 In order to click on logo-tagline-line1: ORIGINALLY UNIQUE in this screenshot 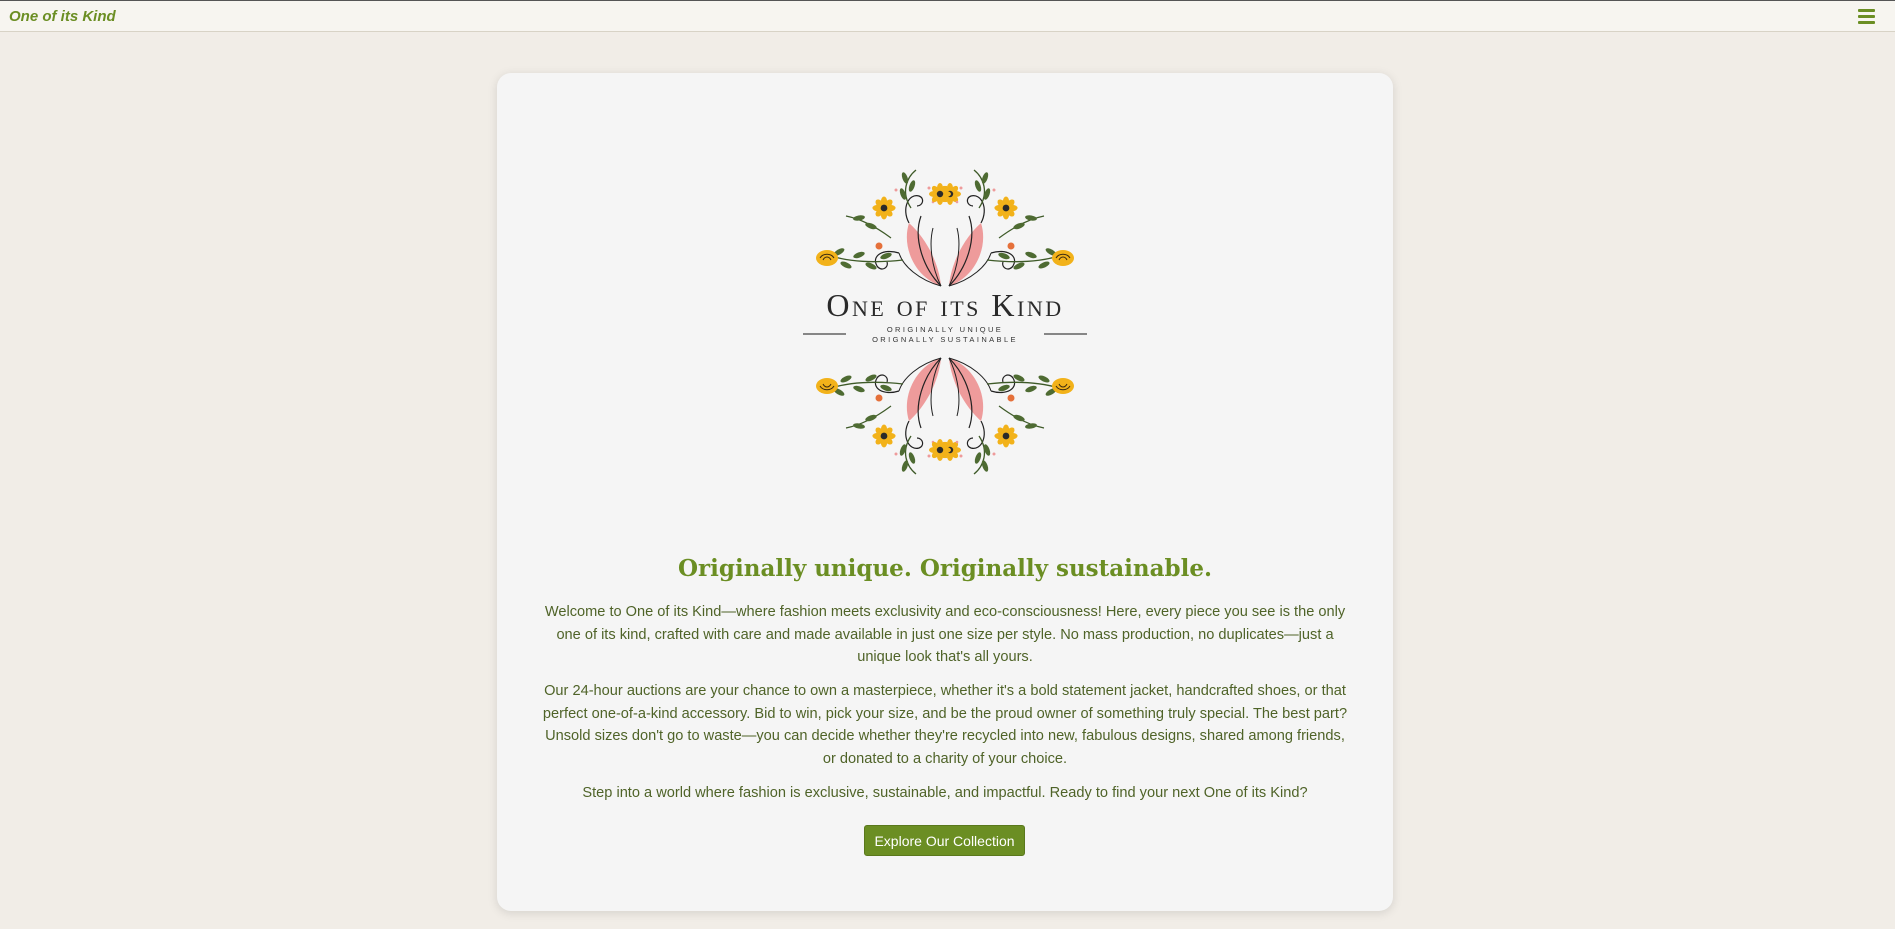, I will do `click(945, 329)`.